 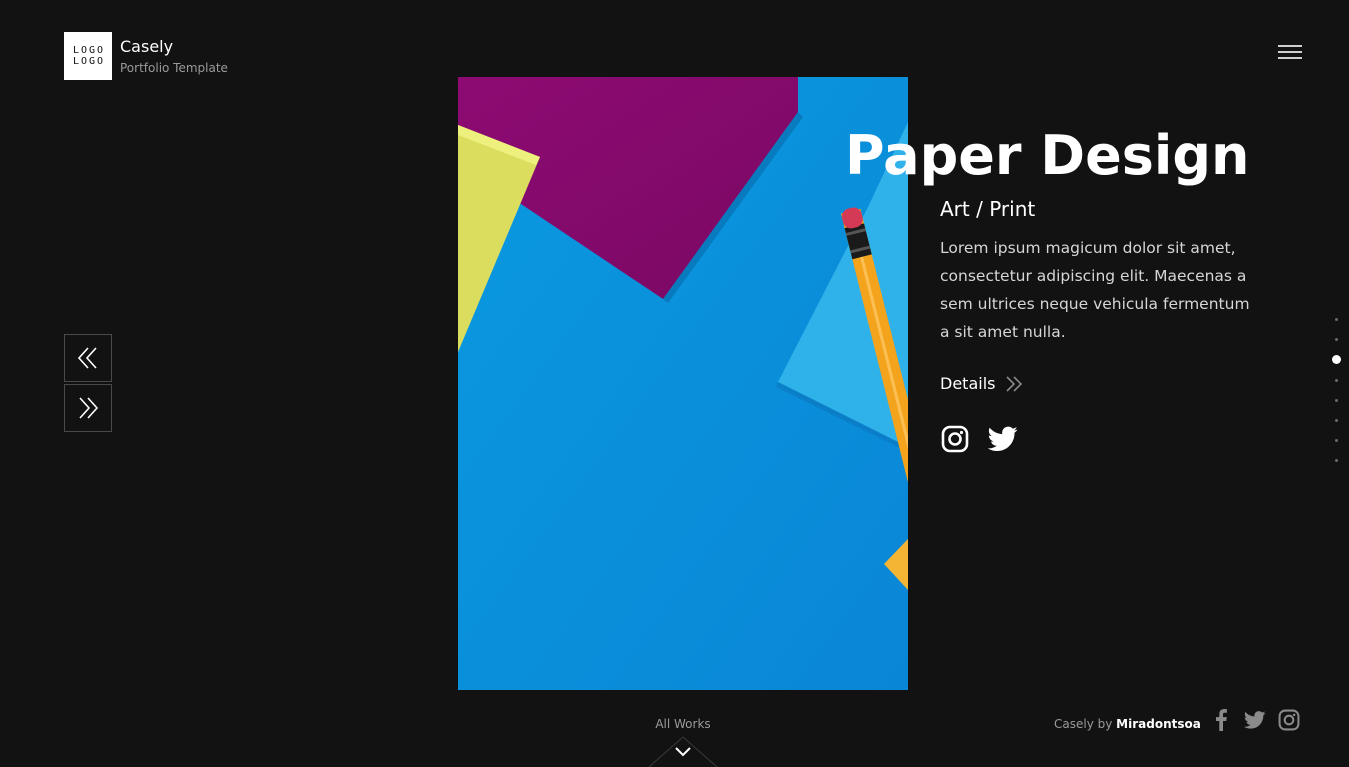 What do you see at coordinates (1336, 359) in the screenshot?
I see `pagination-dot-active` at bounding box center [1336, 359].